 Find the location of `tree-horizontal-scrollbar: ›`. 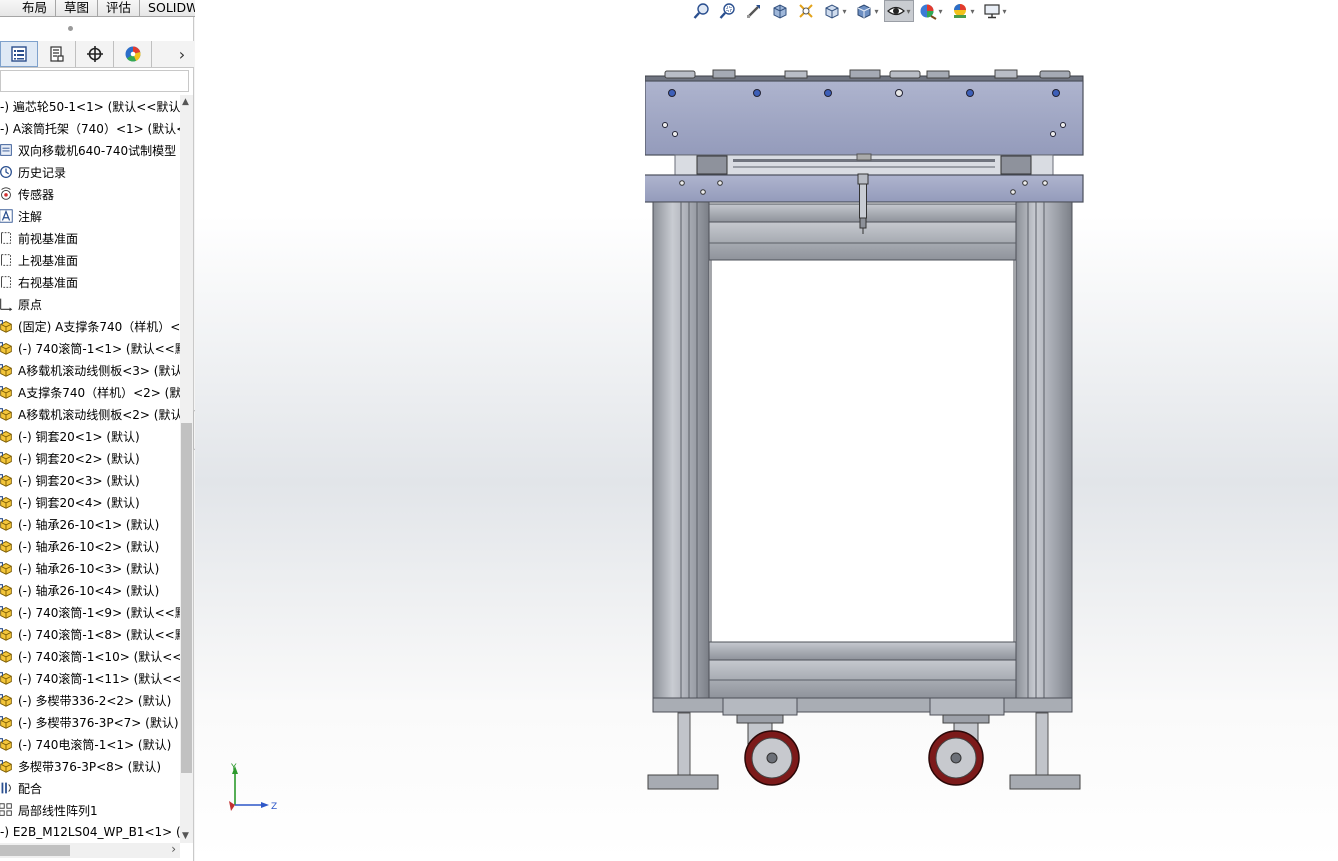

tree-horizontal-scrollbar: › is located at coordinates (90, 850).